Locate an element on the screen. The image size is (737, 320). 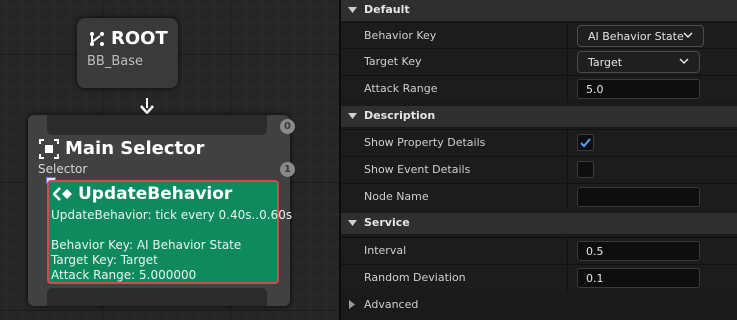
category-advanced-label: Advanced is located at coordinates (391, 304).